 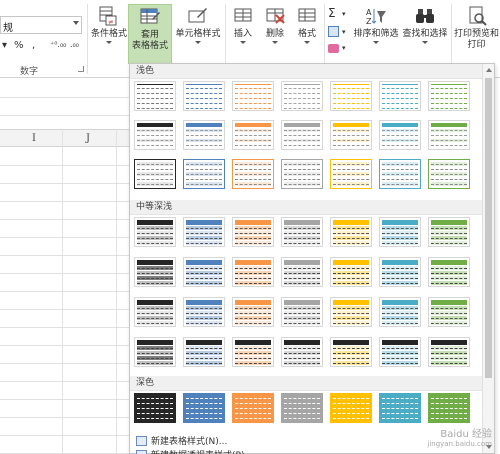 What do you see at coordinates (488, 228) in the screenshot?
I see `scrollbar-thumb` at bounding box center [488, 228].